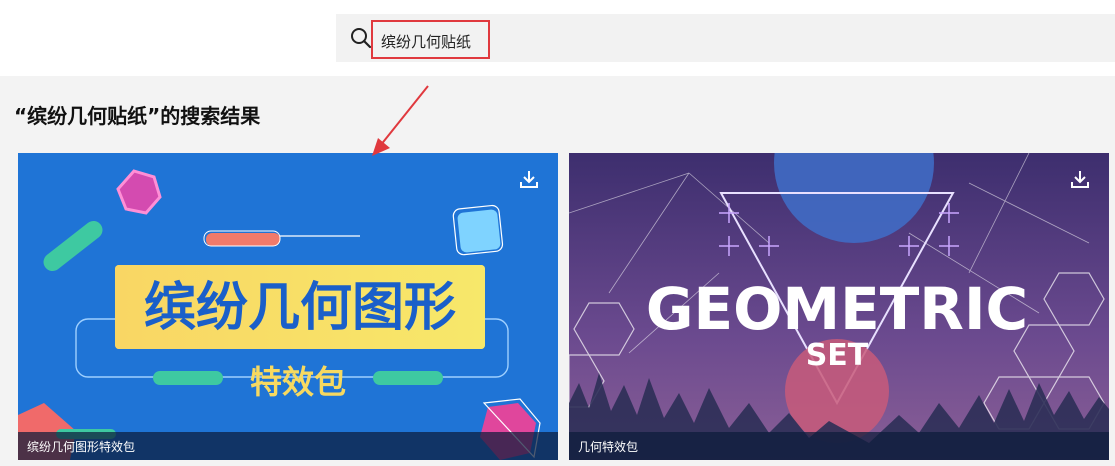 This screenshot has height=466, width=1115. What do you see at coordinates (608, 447) in the screenshot?
I see `card-2-caption: 几何特效包` at bounding box center [608, 447].